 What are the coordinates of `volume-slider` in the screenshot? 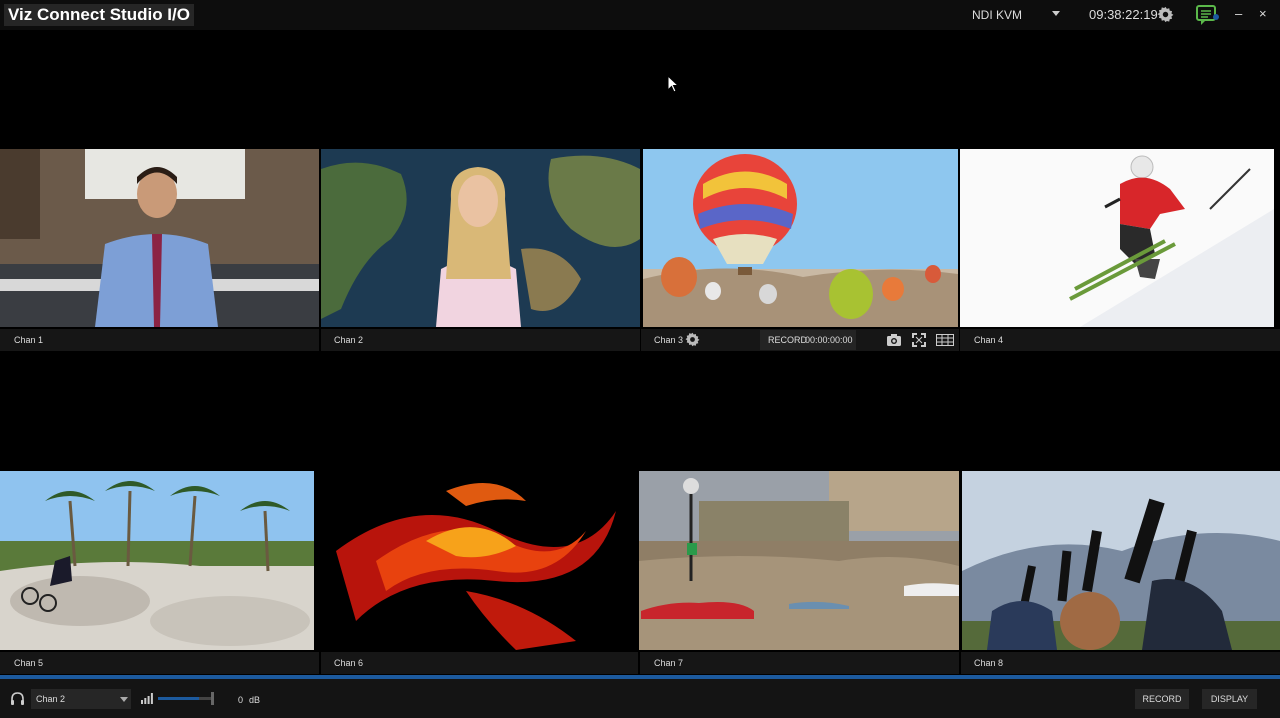 It's located at (185, 698).